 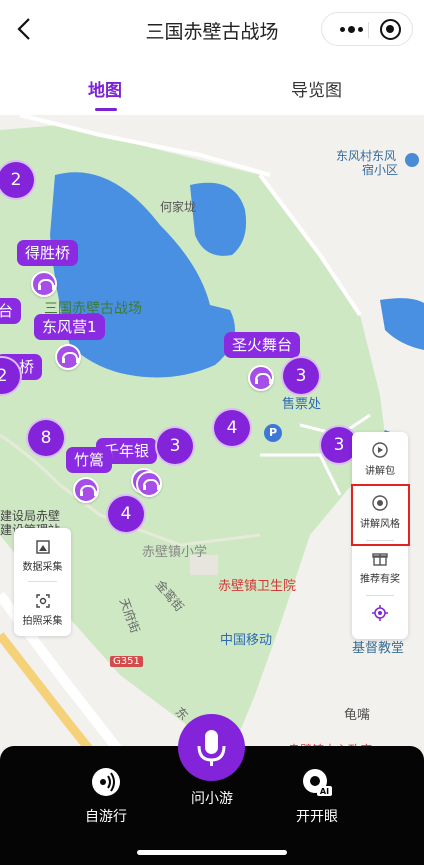 What do you see at coordinates (262, 345) in the screenshot?
I see `spot-shenghuo-stage: 圣火舞台` at bounding box center [262, 345].